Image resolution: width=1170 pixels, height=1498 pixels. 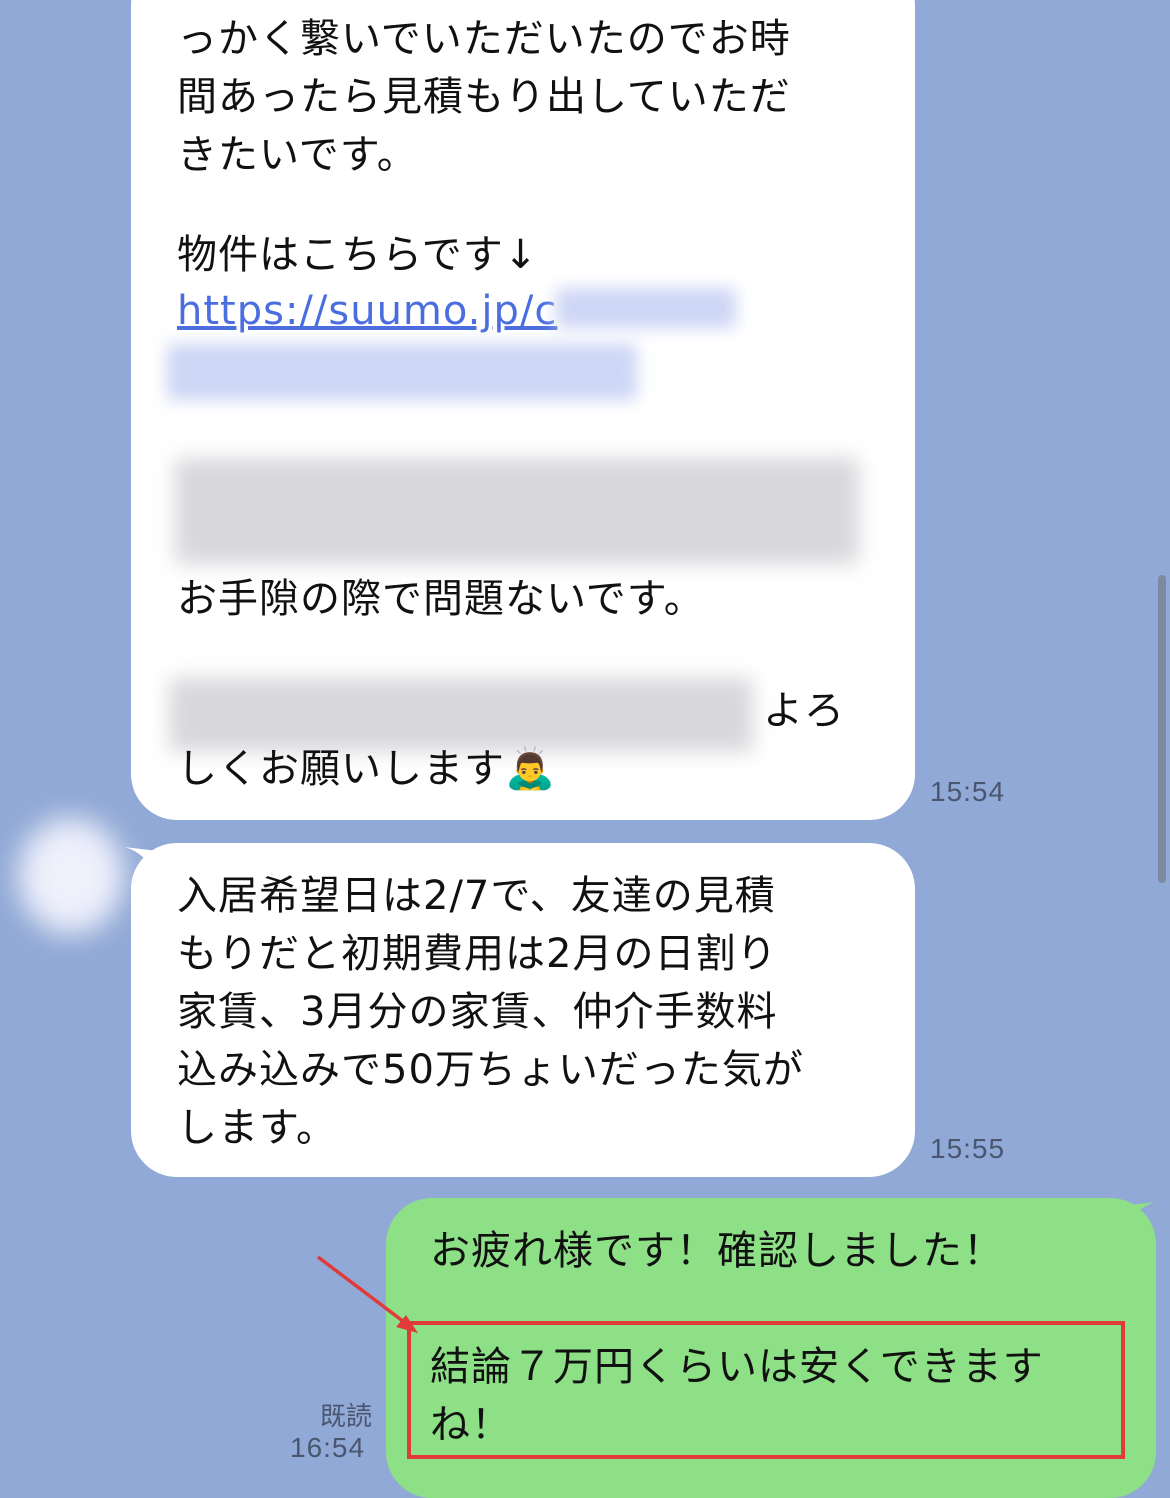 What do you see at coordinates (968, 1148) in the screenshot?
I see `message-timestamp: 15:55` at bounding box center [968, 1148].